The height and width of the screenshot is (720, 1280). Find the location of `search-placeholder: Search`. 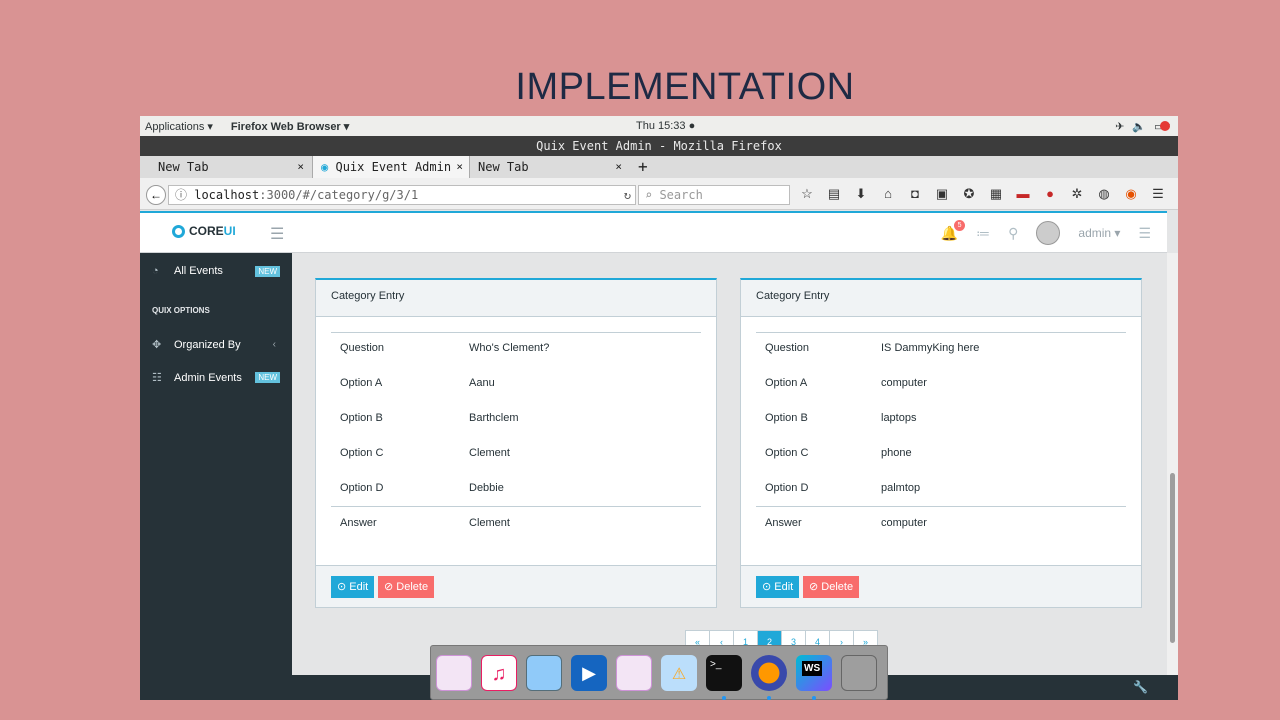

search-placeholder: Search is located at coordinates (681, 195).